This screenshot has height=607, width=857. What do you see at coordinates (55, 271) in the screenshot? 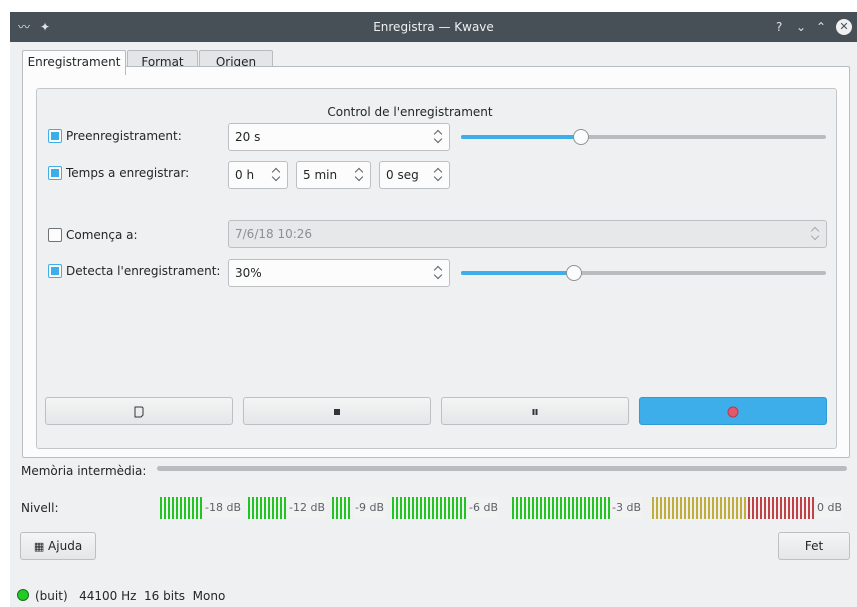
I see `trigger-checkbox` at bounding box center [55, 271].